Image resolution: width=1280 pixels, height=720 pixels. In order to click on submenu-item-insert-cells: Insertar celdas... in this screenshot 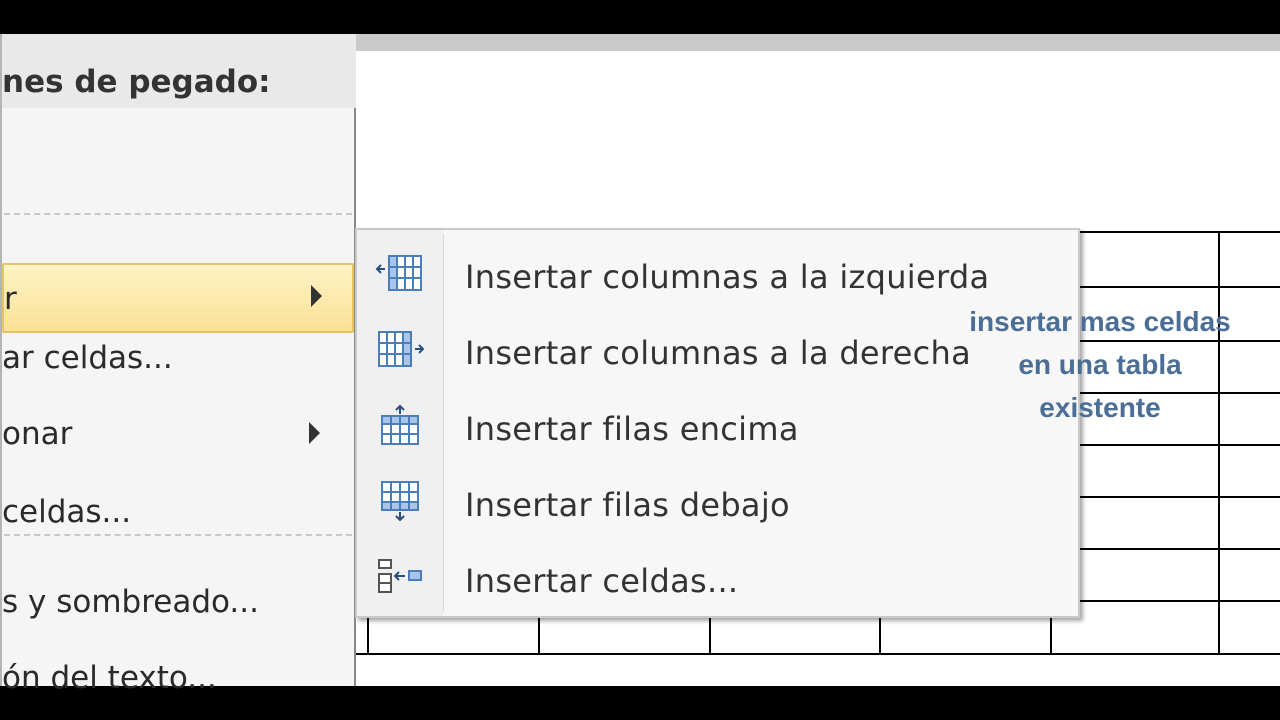, I will do `click(717, 577)`.